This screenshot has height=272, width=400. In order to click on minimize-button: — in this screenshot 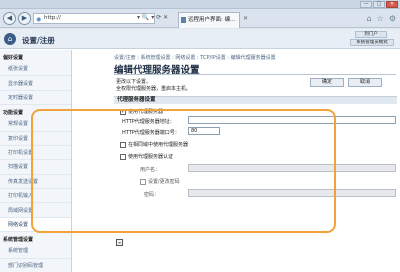, I will do `click(366, 4)`.